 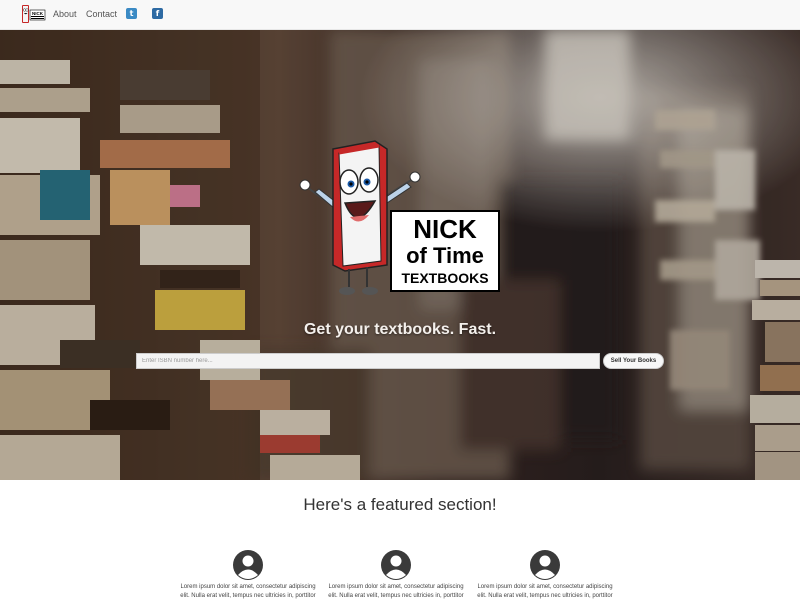 What do you see at coordinates (400, 329) in the screenshot?
I see `hero-tagline: Get your textbooks. Fast.` at bounding box center [400, 329].